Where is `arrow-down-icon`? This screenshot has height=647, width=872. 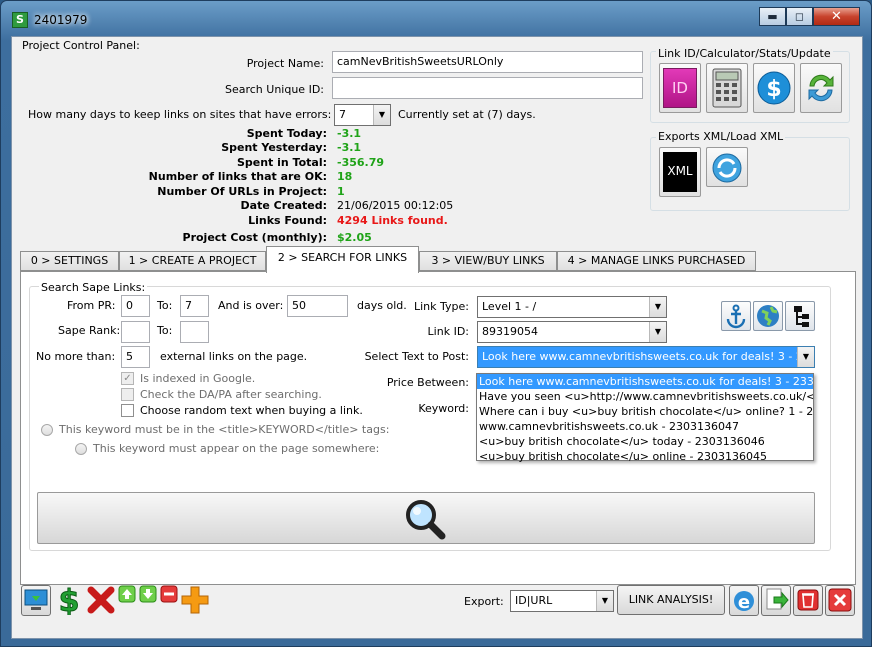 arrow-down-icon is located at coordinates (148, 594).